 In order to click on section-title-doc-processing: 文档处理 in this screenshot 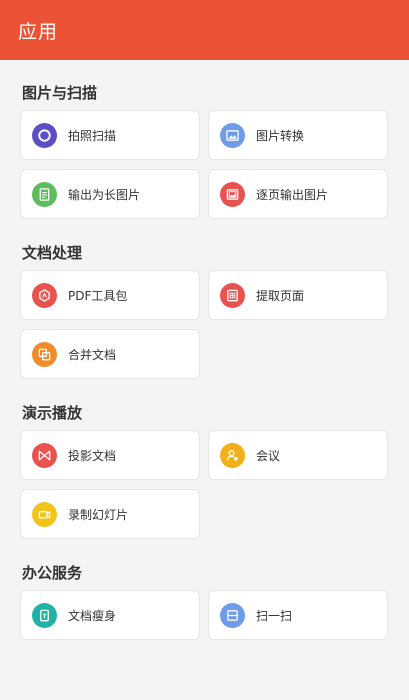, I will do `click(52, 253)`.